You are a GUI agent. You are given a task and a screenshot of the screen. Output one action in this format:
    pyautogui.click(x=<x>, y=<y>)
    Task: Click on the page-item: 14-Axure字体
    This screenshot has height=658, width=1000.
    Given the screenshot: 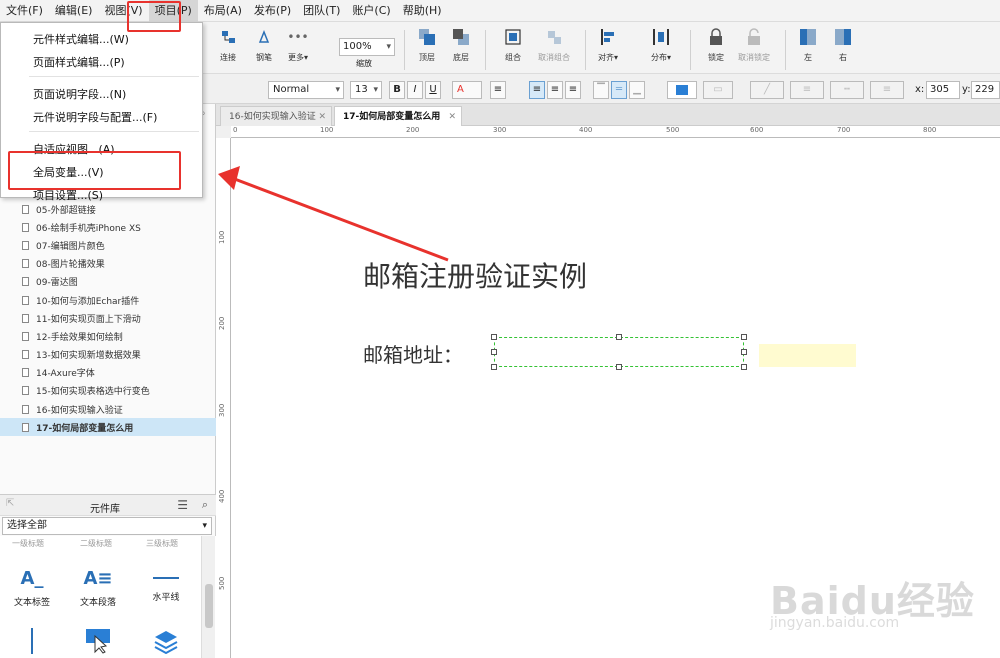 What is the action you would take?
    pyautogui.click(x=108, y=373)
    